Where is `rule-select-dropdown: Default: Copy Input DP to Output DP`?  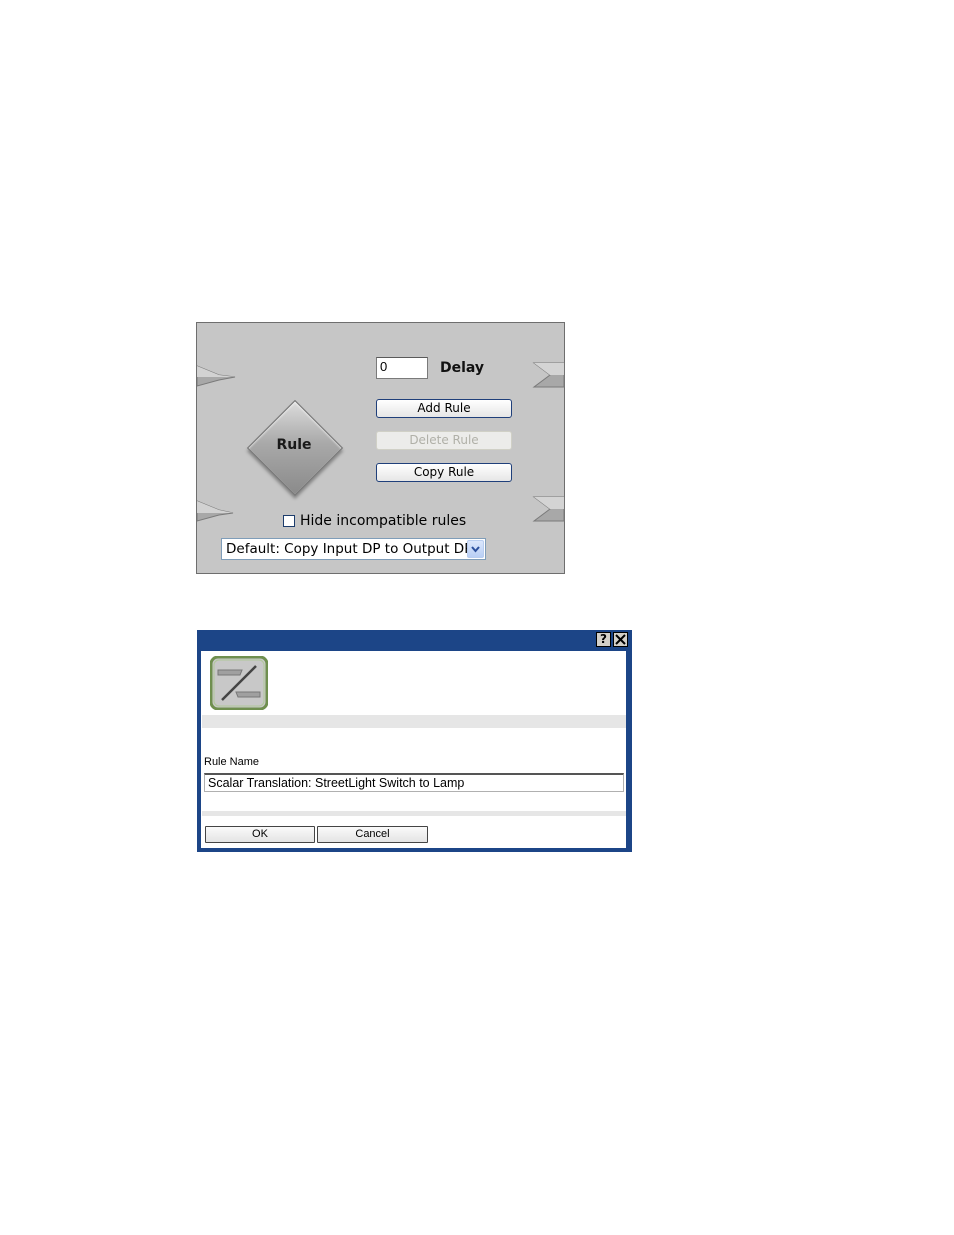 rule-select-dropdown: Default: Copy Input DP to Output DP is located at coordinates (353, 549).